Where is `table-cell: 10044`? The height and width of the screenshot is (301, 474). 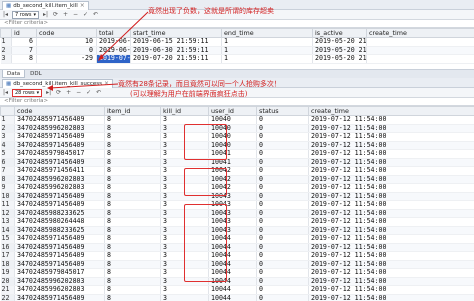
table-cell: 10044 is located at coordinates (232, 290).